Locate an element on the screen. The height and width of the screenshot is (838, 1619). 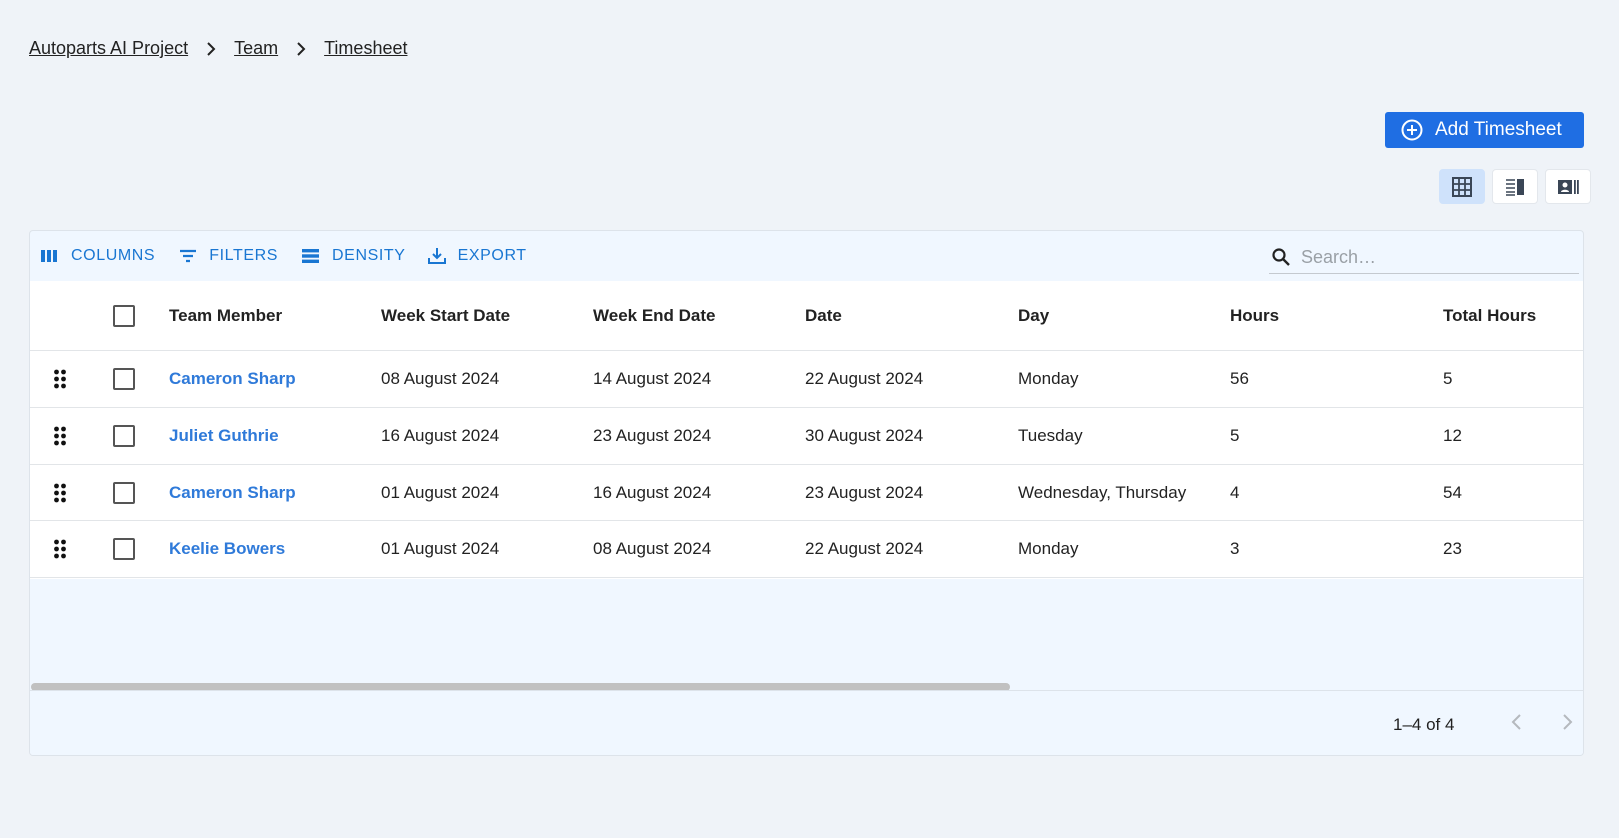
date-cell: 30 August 2024 is located at coordinates (864, 435).